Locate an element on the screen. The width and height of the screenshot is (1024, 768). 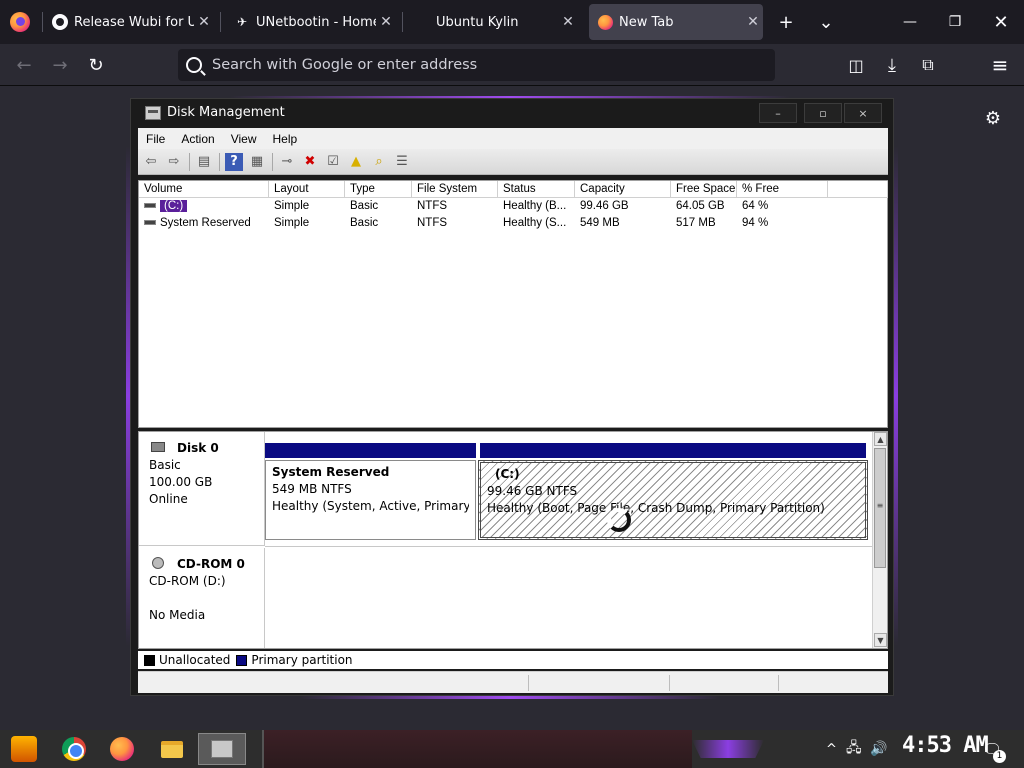
search-folder-icon: ⌕ is located at coordinates (379, 162).